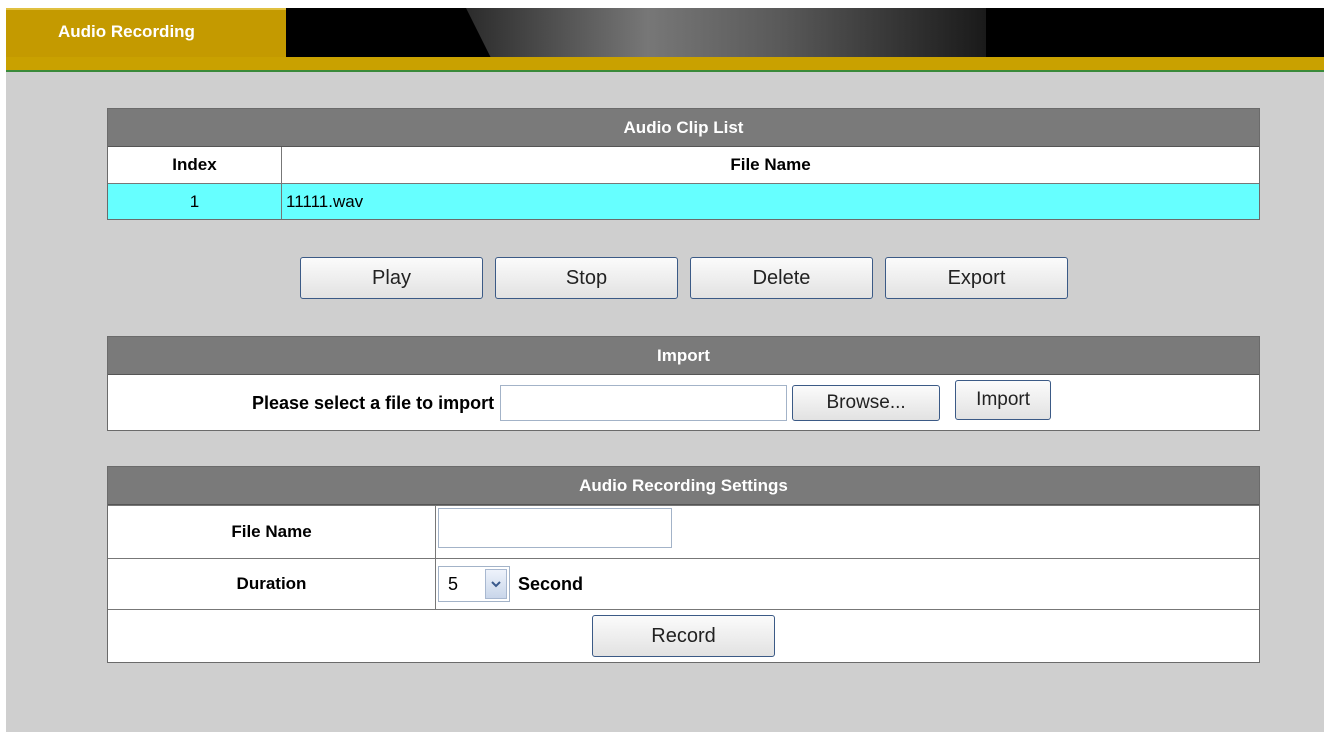 The image size is (1326, 732). I want to click on tab-label: Audio Recording, so click(126, 31).